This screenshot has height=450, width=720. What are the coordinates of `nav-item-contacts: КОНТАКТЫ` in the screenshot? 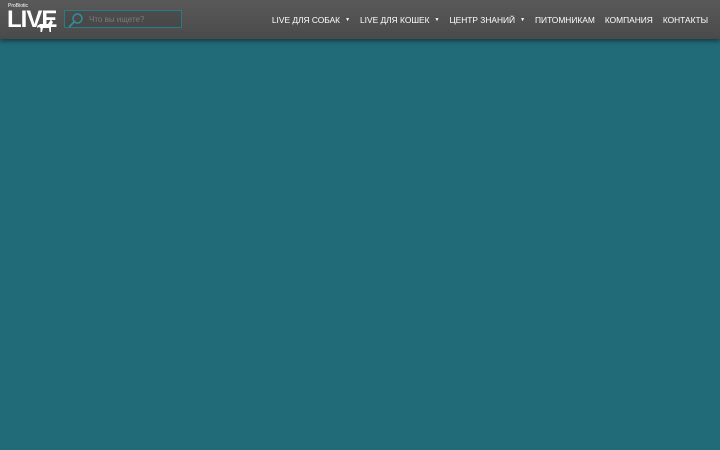 It's located at (685, 20).